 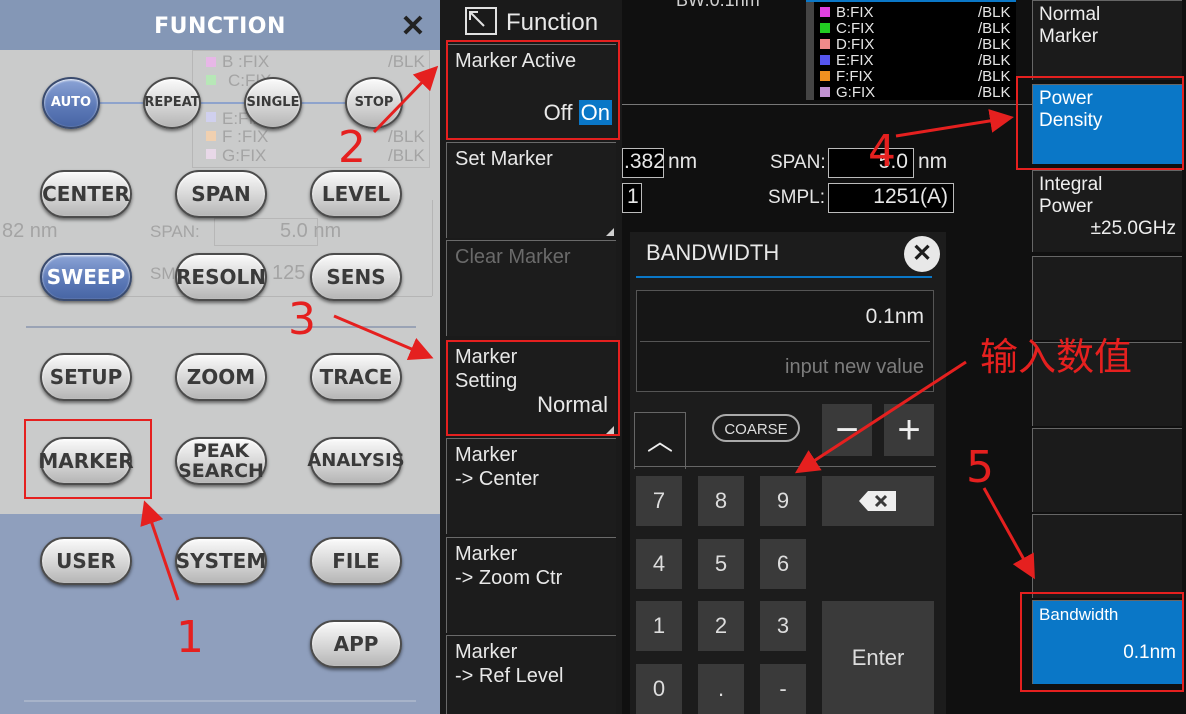 What do you see at coordinates (880, 417) in the screenshot?
I see `annotation-arrow-input` at bounding box center [880, 417].